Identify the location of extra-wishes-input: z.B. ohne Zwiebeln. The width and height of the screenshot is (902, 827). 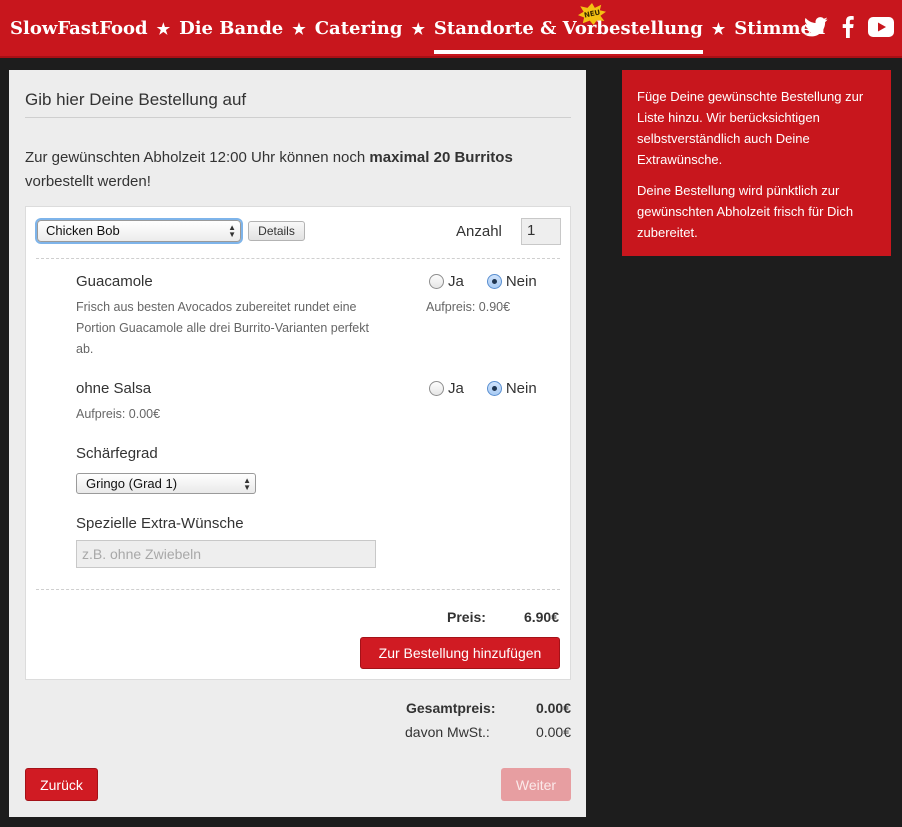
(226, 554).